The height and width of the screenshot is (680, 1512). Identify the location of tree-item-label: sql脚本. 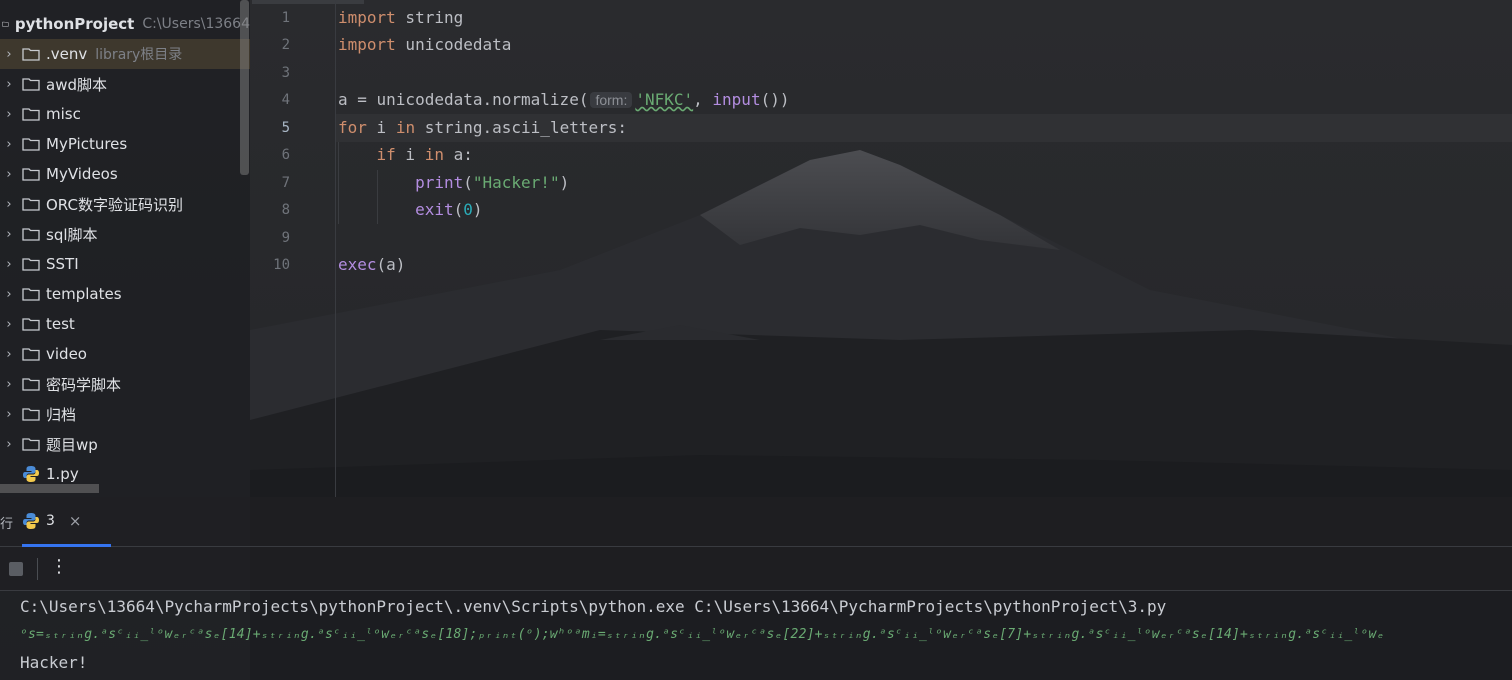
(72, 234).